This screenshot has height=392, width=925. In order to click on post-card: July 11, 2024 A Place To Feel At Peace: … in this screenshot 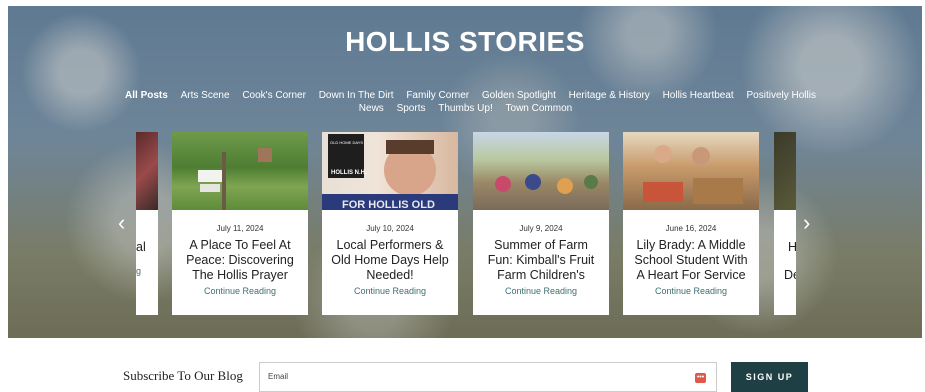, I will do `click(240, 223)`.